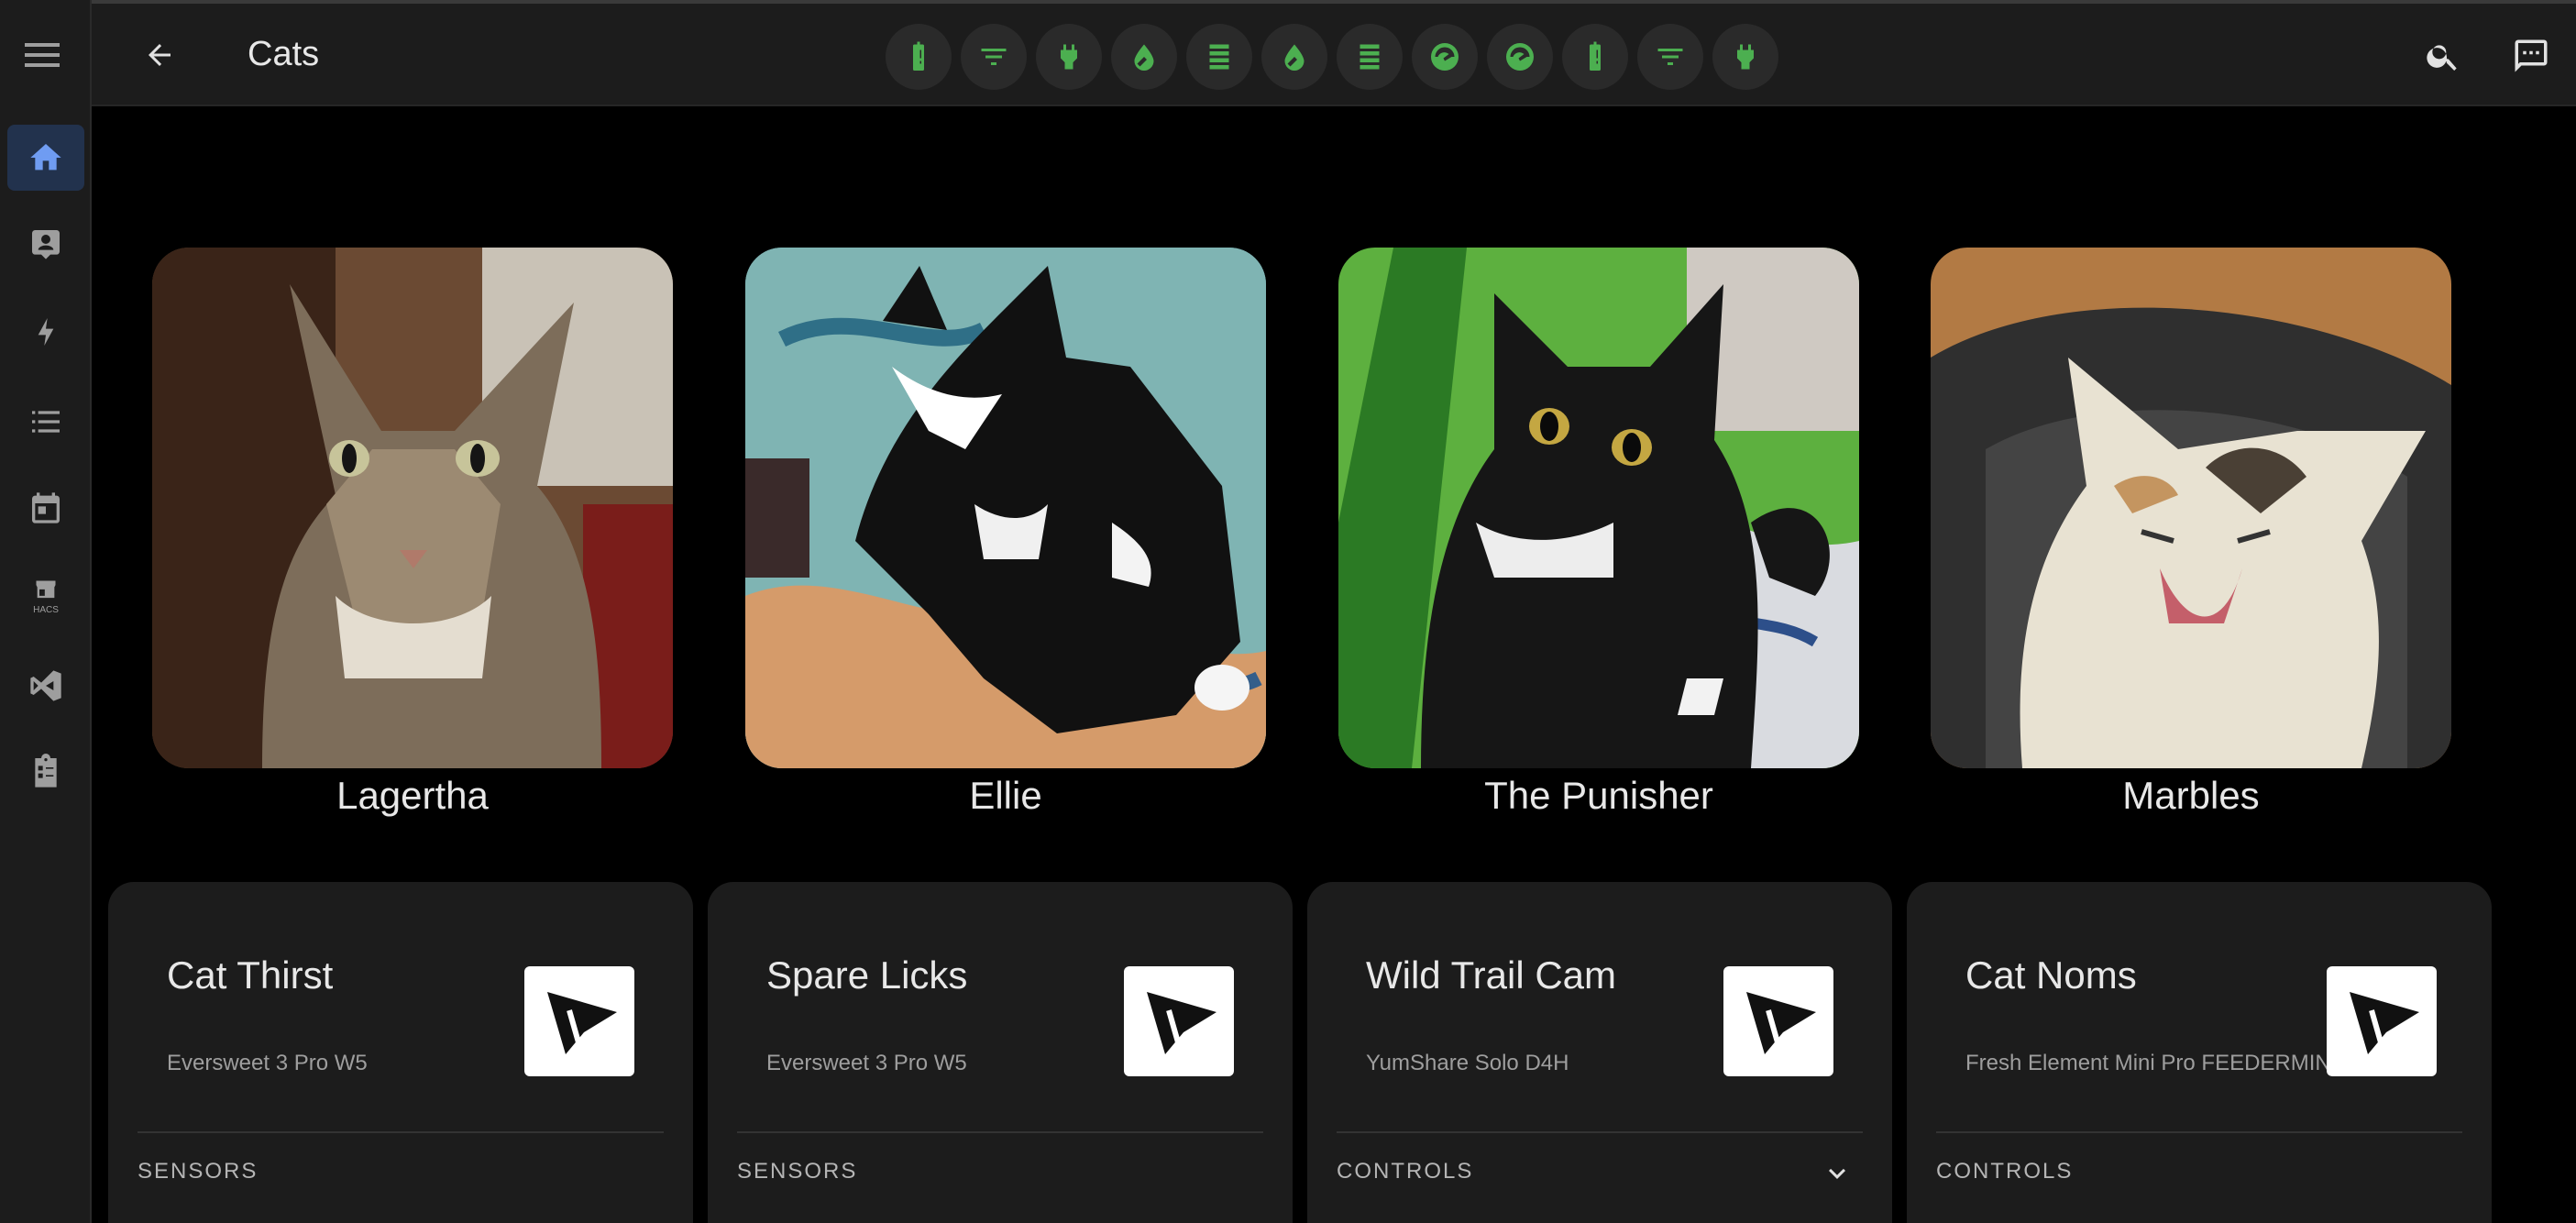 The image size is (2576, 1223). Describe the element at coordinates (46, 589) in the screenshot. I see `store-icon` at that location.